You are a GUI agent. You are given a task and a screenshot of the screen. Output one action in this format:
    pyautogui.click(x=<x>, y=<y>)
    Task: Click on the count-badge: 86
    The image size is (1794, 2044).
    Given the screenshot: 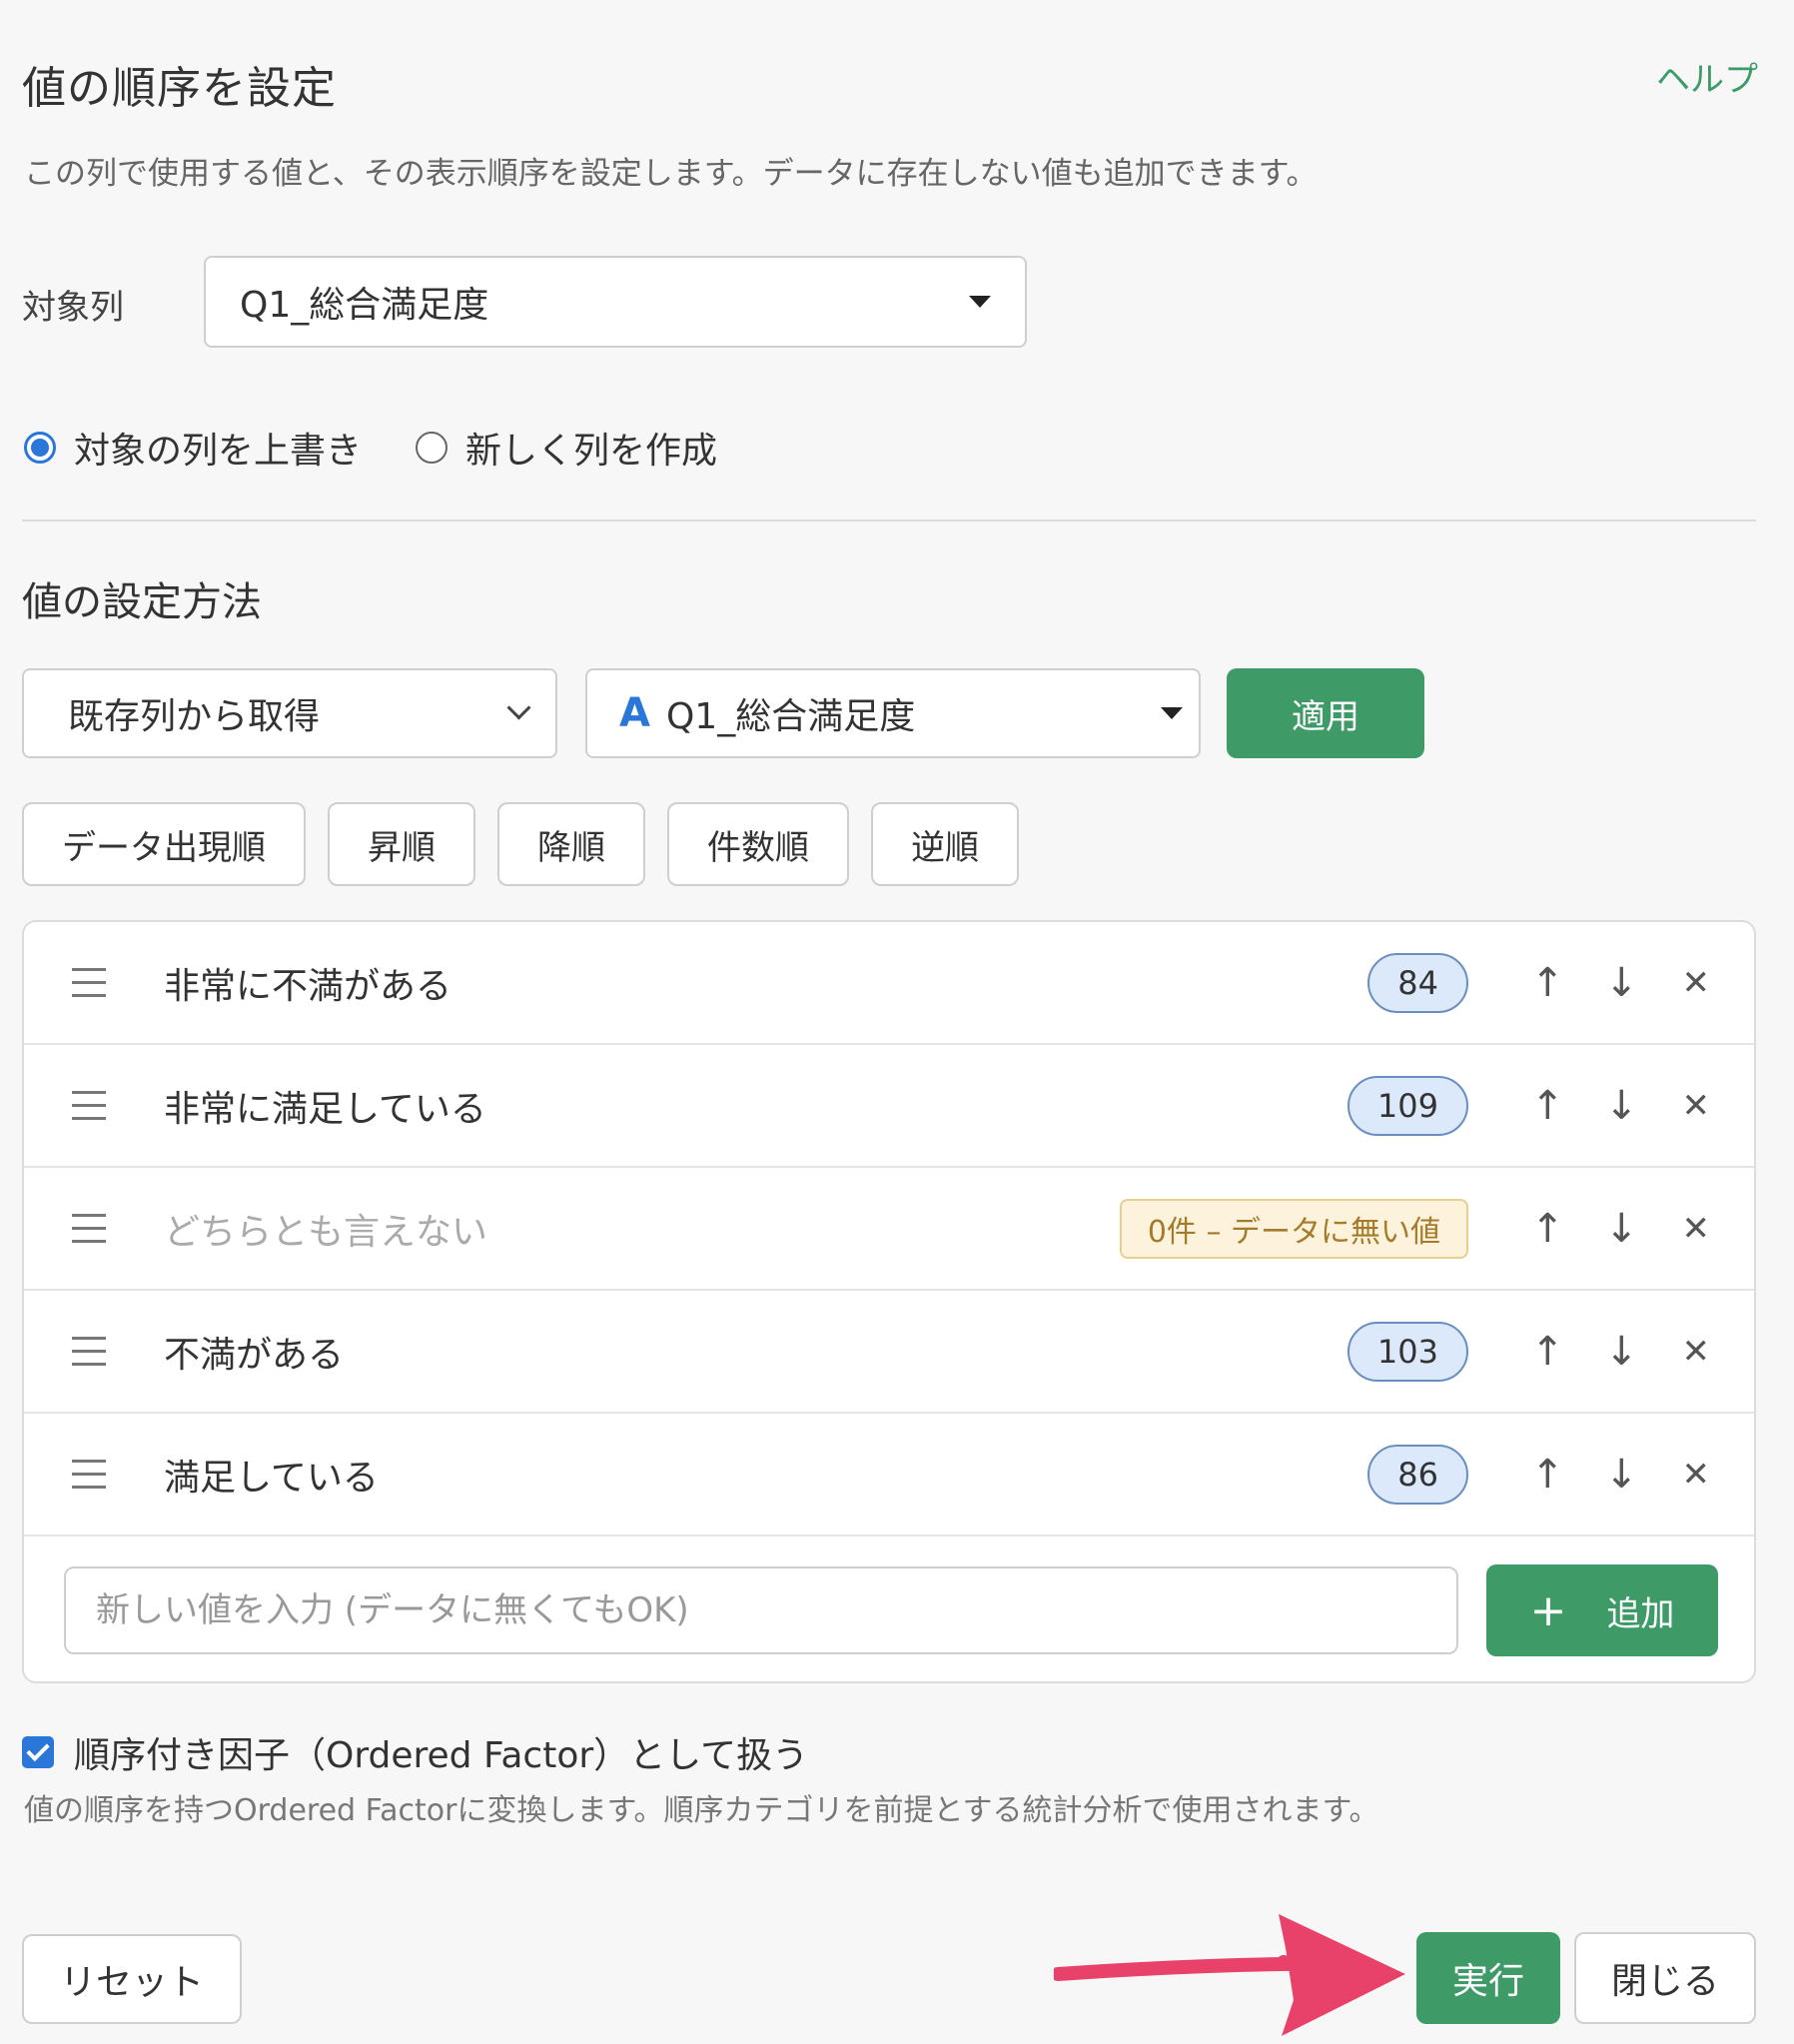 What is the action you would take?
    pyautogui.click(x=1417, y=1474)
    